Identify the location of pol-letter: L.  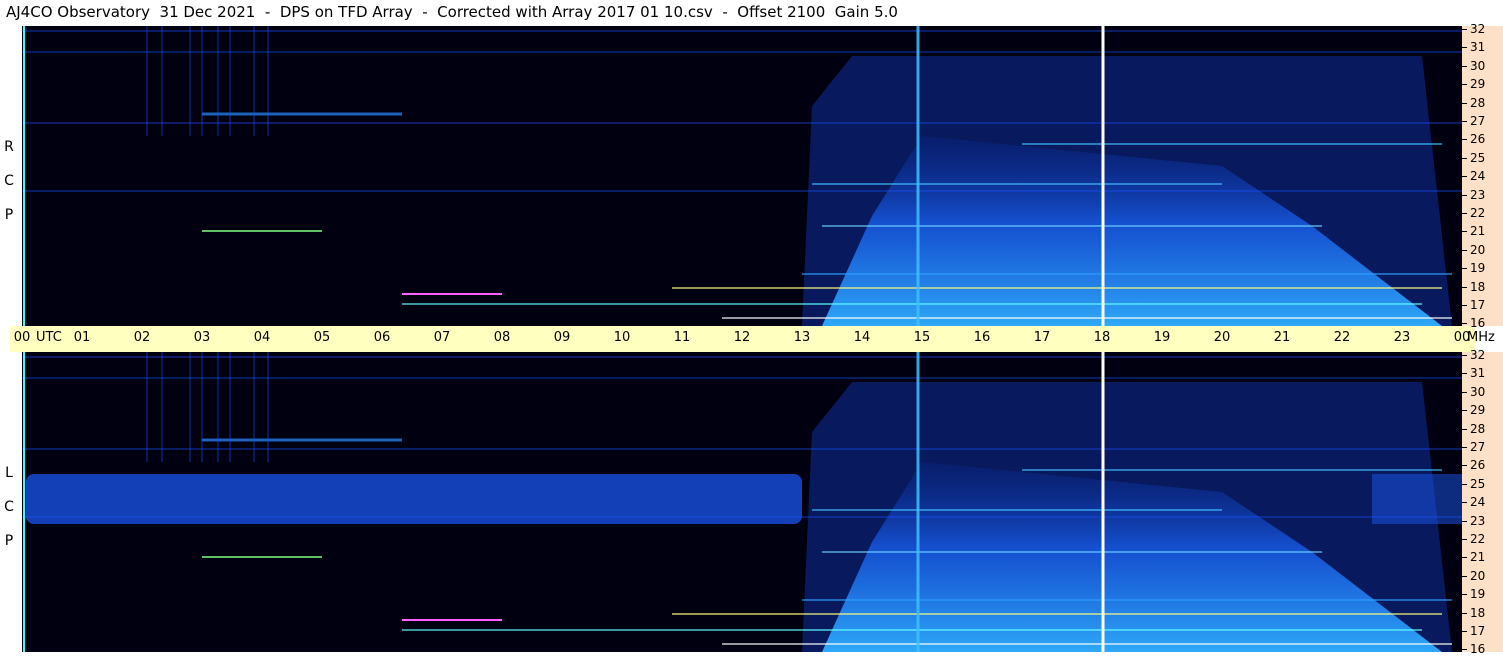
(9, 473).